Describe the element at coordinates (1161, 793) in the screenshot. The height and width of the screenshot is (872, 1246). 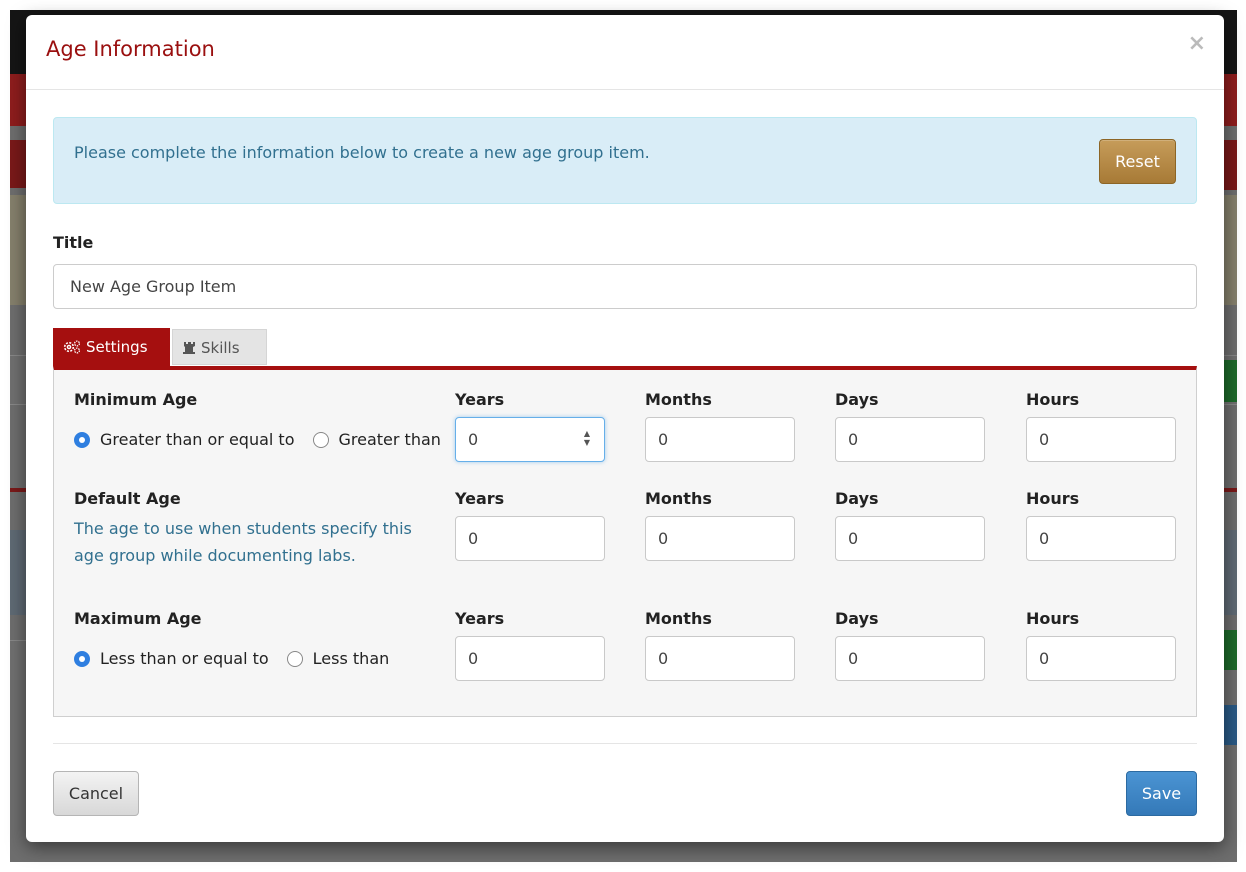
I see `save-button: Save` at that location.